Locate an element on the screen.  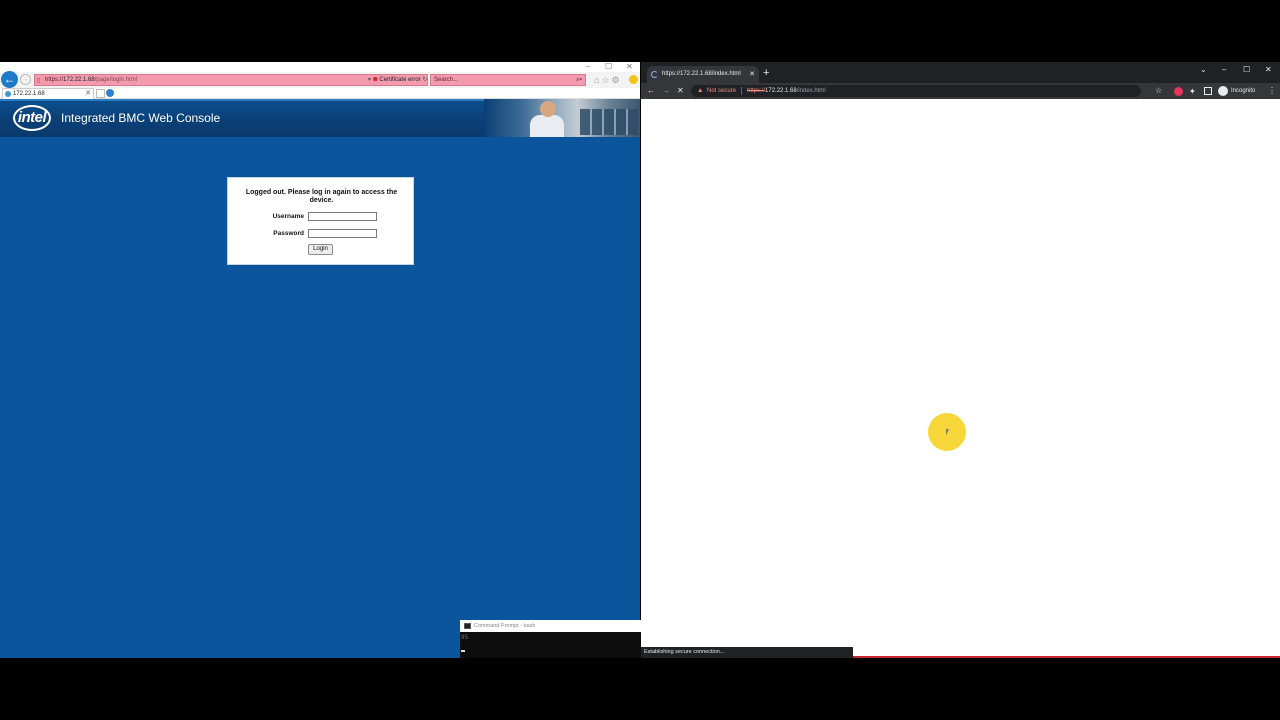
bookmark-star-icon: ☆ is located at coordinates (1158, 91).